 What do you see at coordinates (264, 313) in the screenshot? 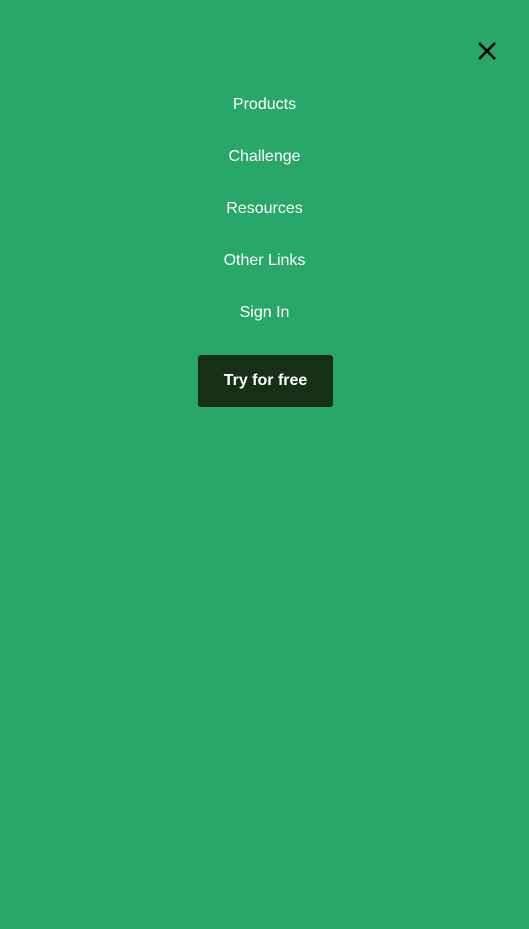
I see `nav-item-sign-in: Sign In` at bounding box center [264, 313].